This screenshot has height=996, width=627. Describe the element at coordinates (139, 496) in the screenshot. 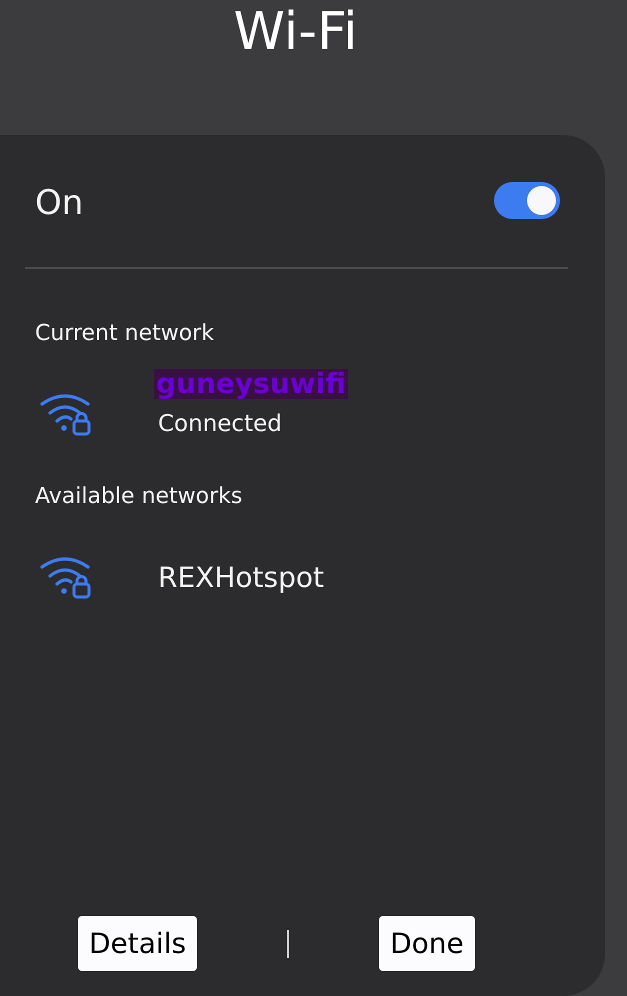

I see `section-heading: Available networks` at that location.